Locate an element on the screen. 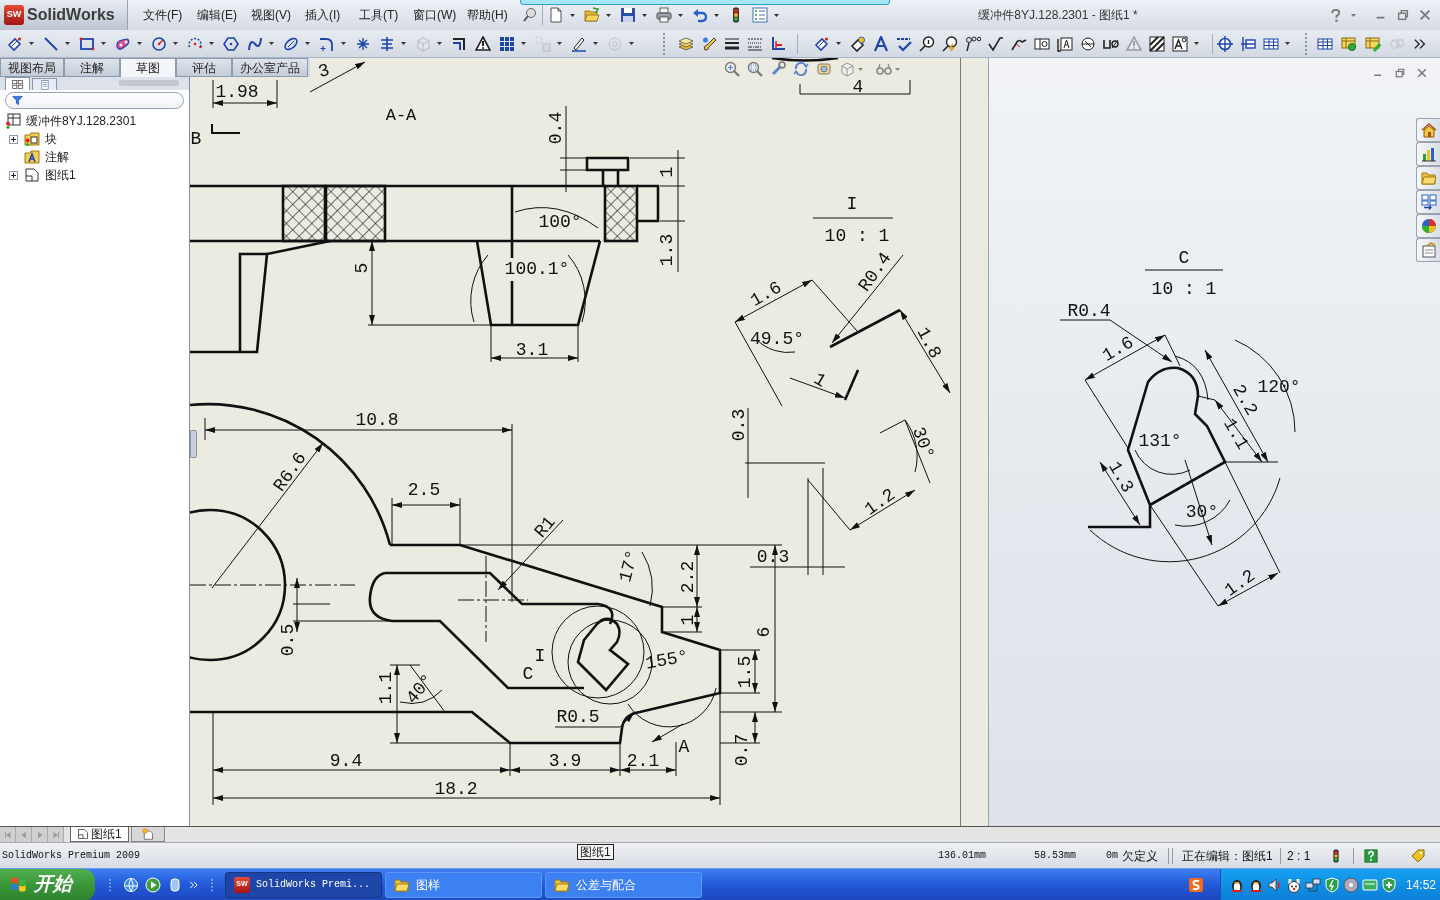 Image resolution: width=1440 pixels, height=900 pixels. zoom-area-icon is located at coordinates (755, 69).